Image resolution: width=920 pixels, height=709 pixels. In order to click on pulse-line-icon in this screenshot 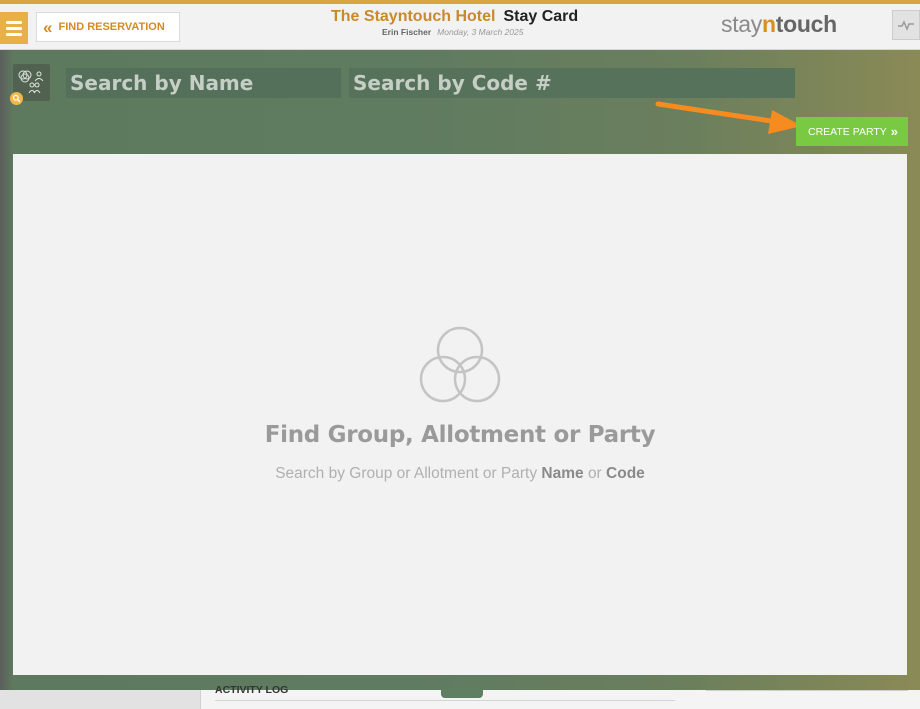, I will do `click(906, 25)`.